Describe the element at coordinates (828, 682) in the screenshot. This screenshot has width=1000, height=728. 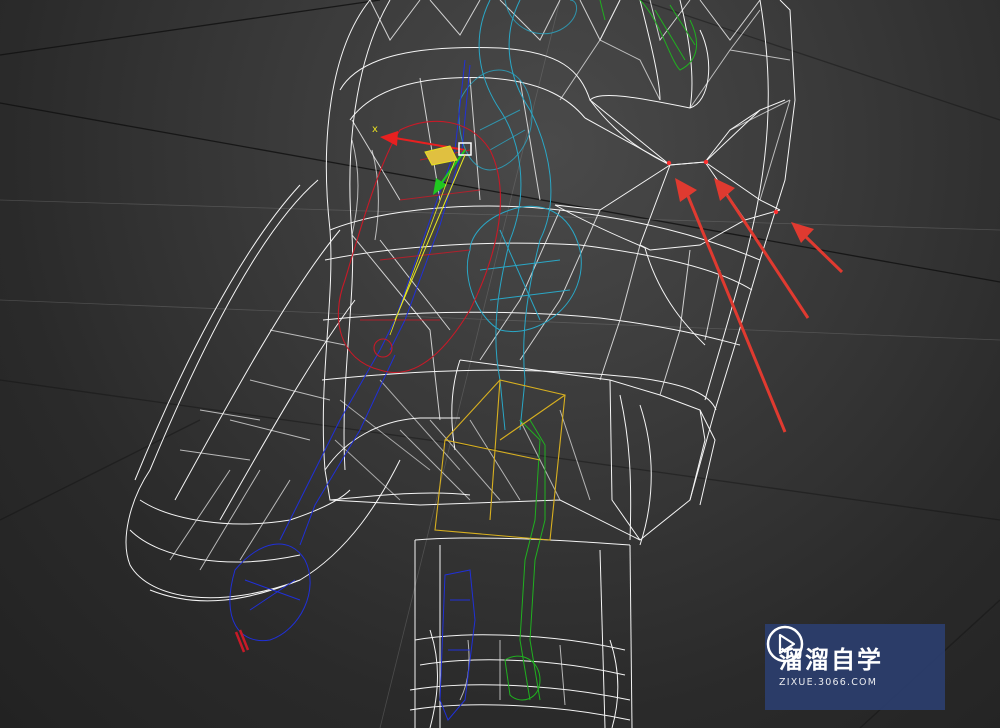
I see `watermark-subtitle: ZIXUE.3066.COM` at that location.